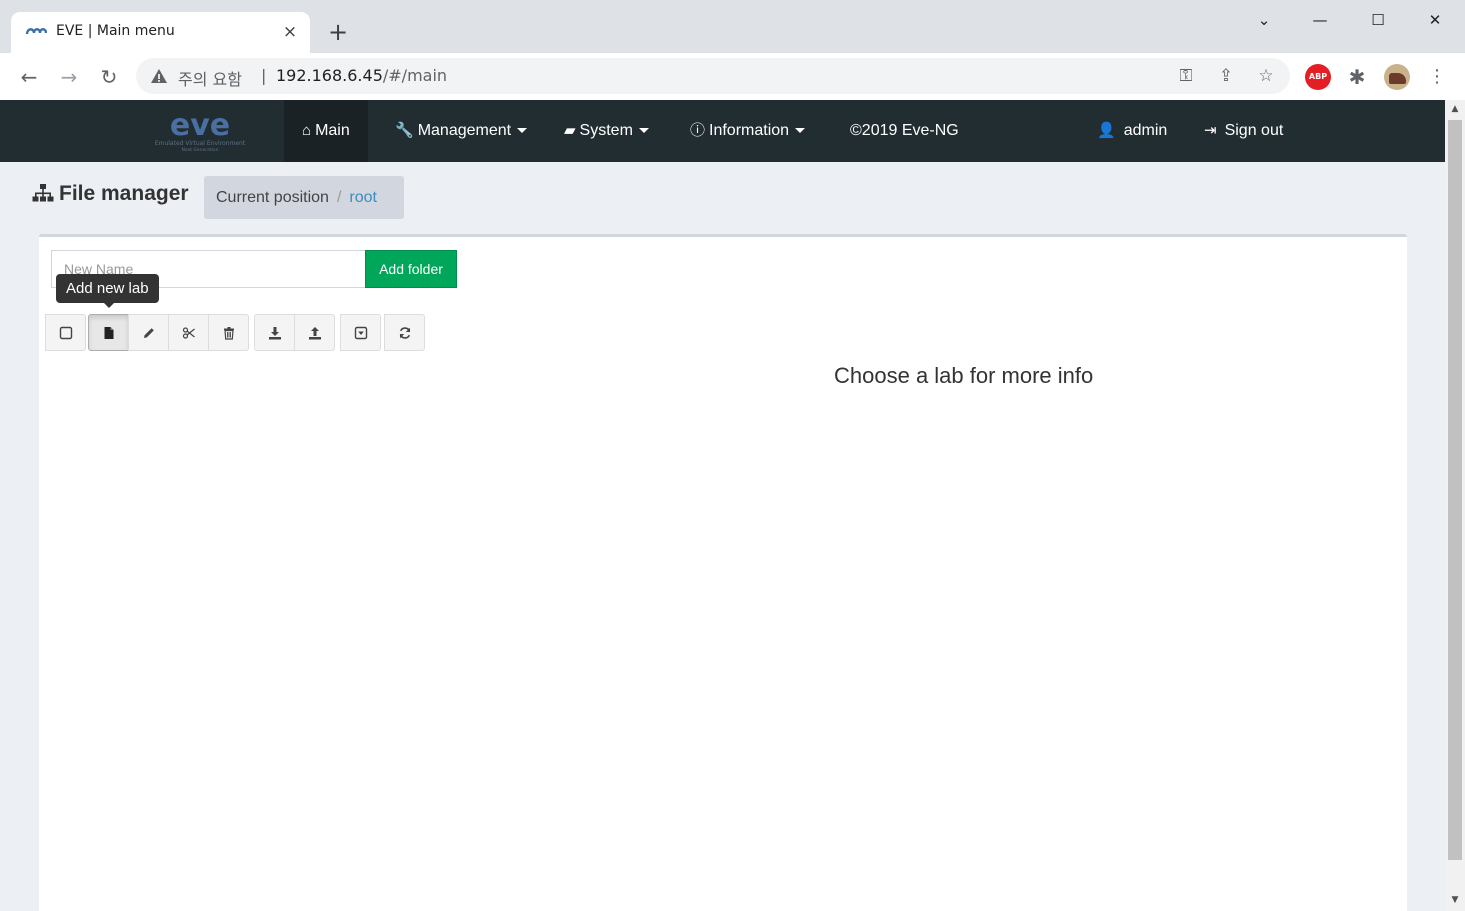 This screenshot has height=911, width=1465. Describe the element at coordinates (698, 130) in the screenshot. I see `info-icon: ⓘ` at that location.